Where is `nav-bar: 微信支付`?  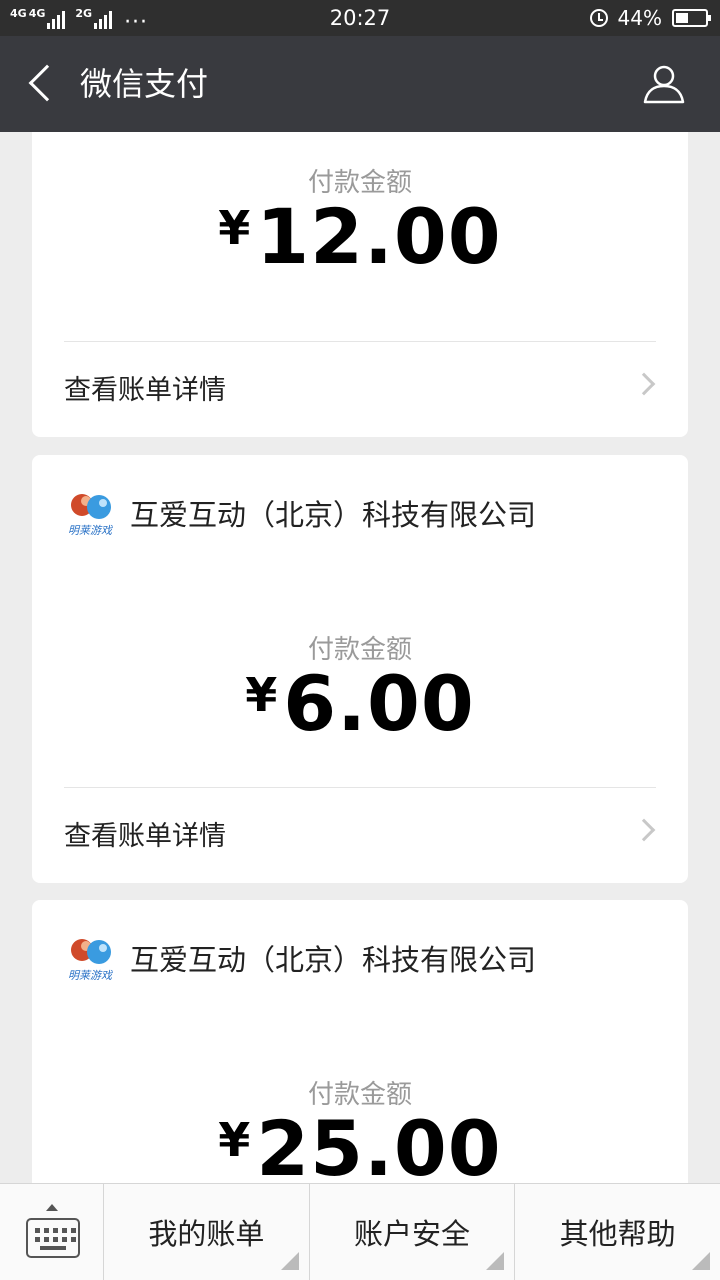
nav-bar: 微信支付 is located at coordinates (360, 84).